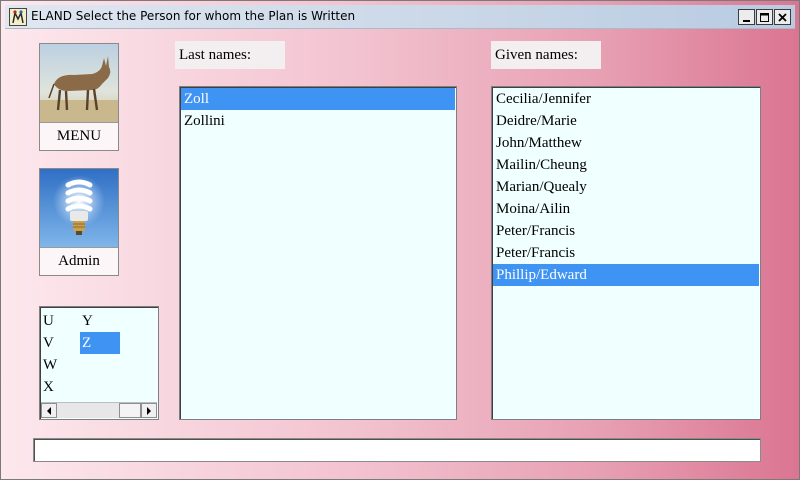 The image size is (800, 480). I want to click on arrow-left-icon, so click(49, 410).